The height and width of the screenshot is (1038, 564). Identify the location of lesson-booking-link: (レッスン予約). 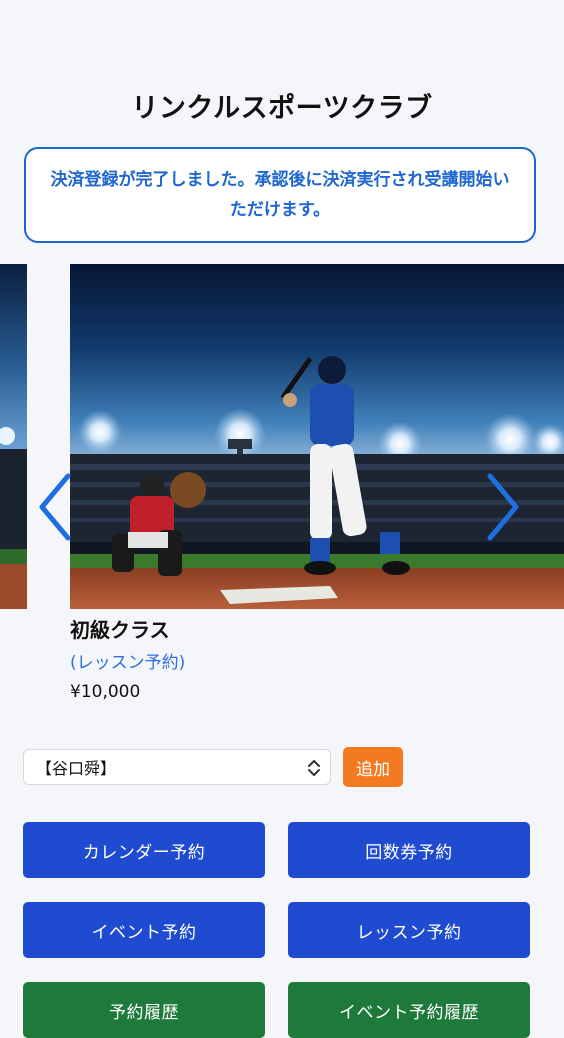
(127, 660).